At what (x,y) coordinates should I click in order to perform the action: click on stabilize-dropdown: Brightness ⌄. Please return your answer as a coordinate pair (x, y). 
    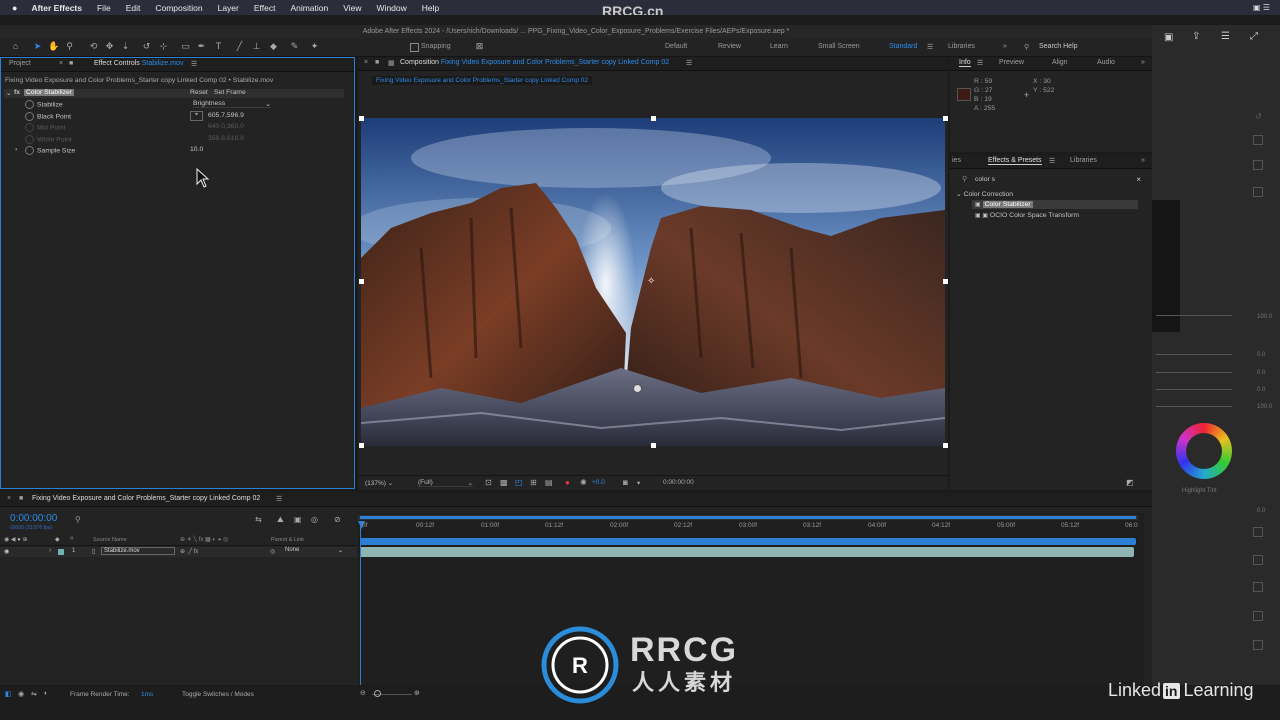
    Looking at the image, I should click on (232, 104).